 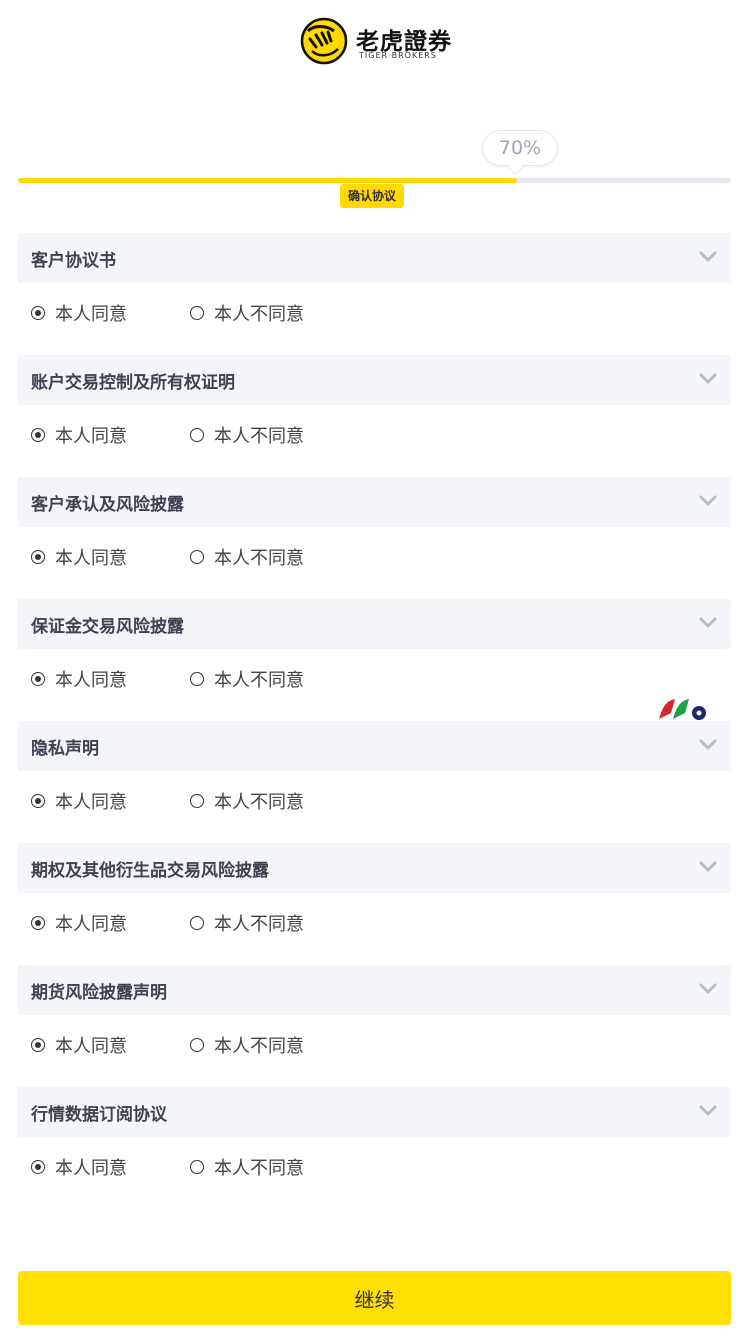 I want to click on agreement-section: 保证金交易风险披露本人同意 本人不同意, so click(x=374, y=654).